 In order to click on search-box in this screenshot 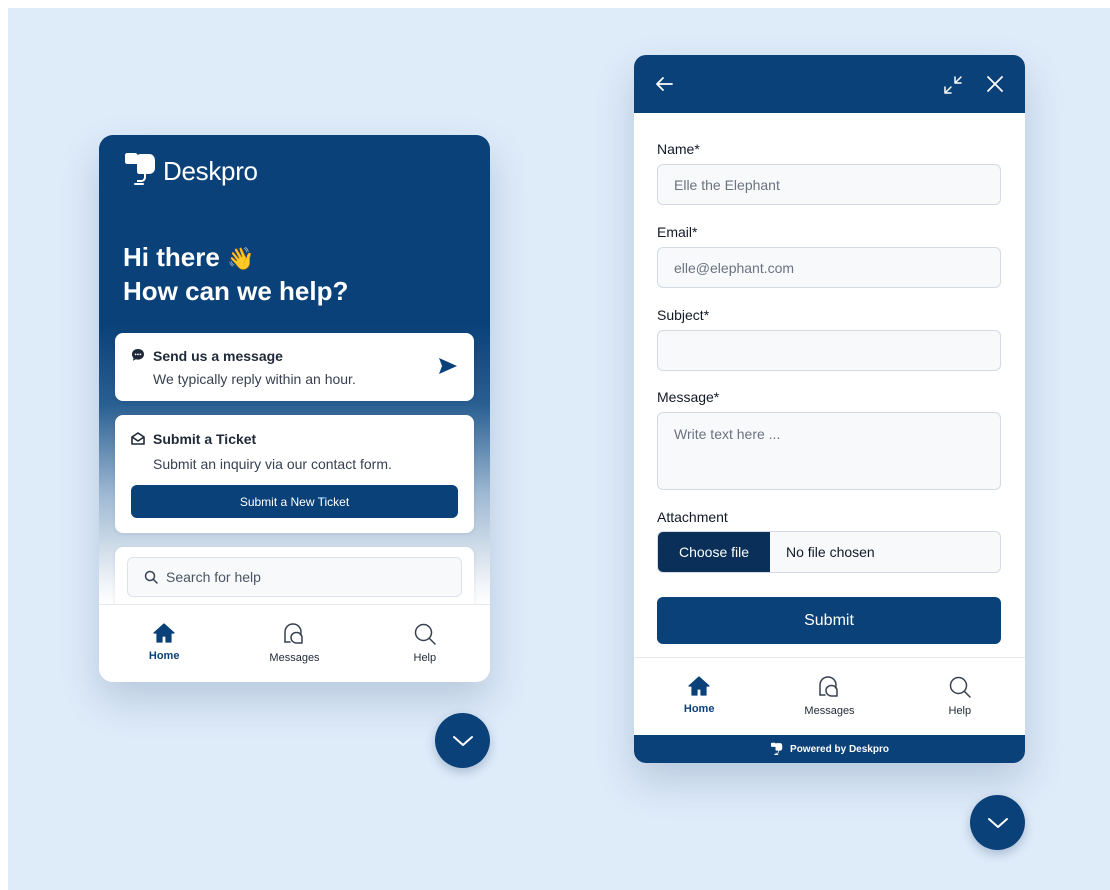, I will do `click(294, 577)`.